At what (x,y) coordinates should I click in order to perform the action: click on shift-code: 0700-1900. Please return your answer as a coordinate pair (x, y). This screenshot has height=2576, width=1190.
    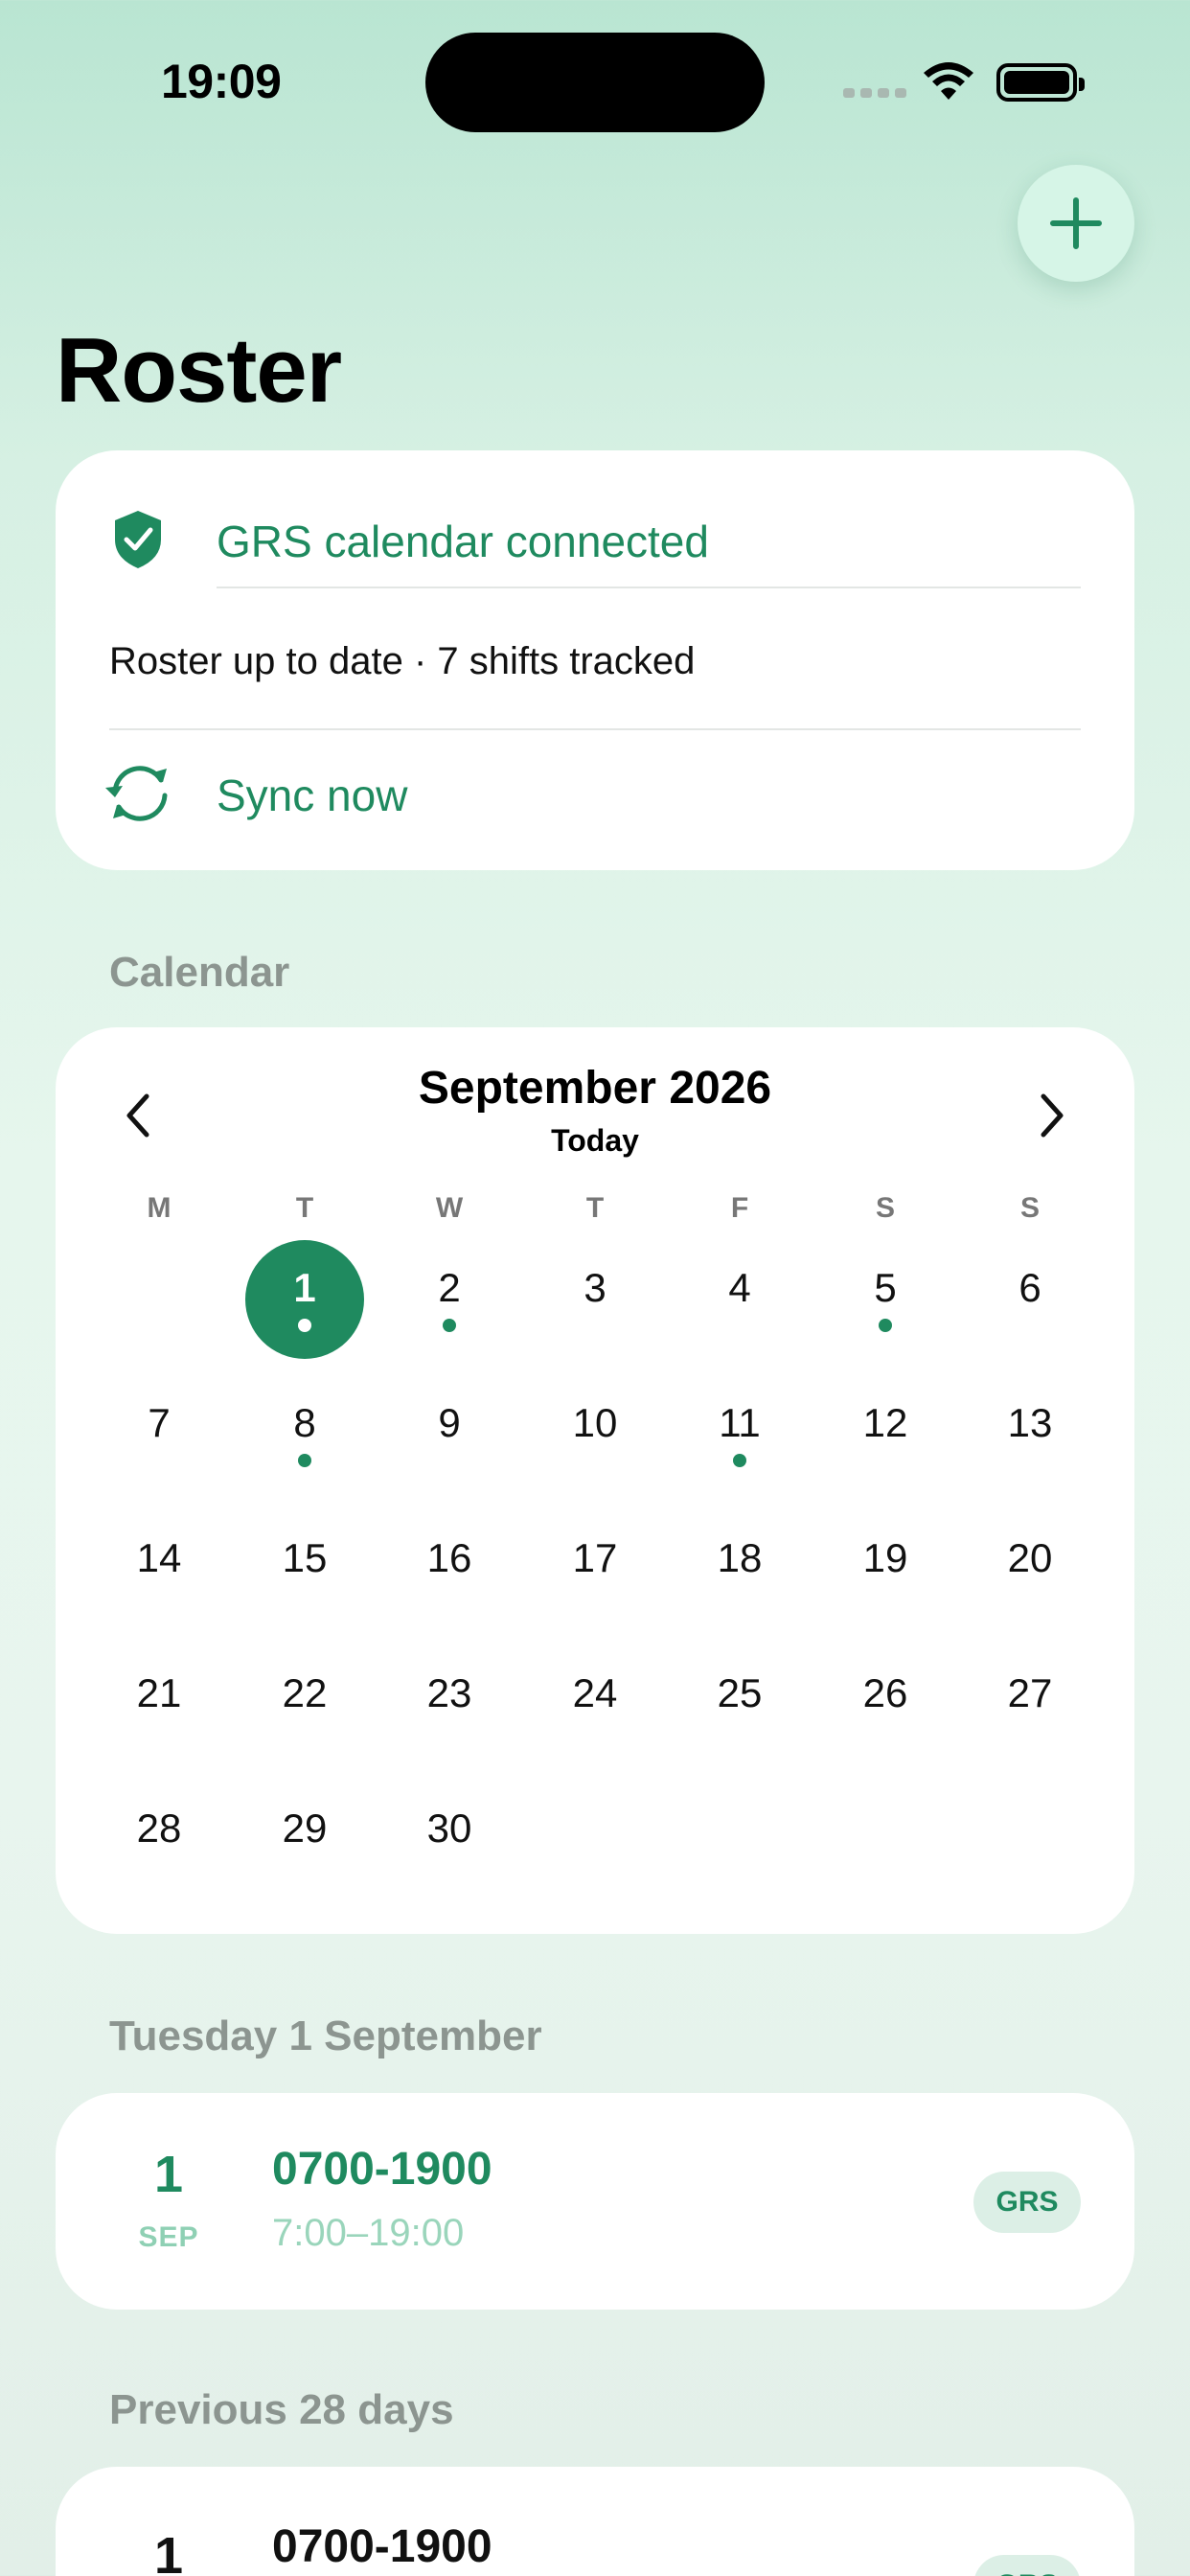
    Looking at the image, I should click on (382, 2546).